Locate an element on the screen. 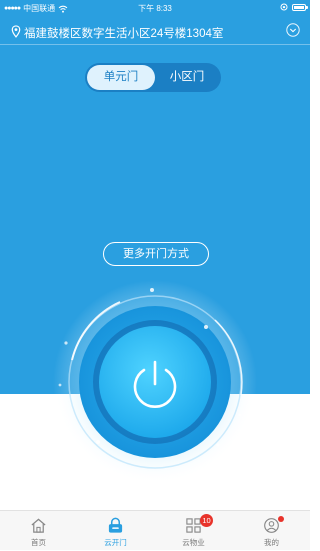  tab-mine-label: 我的 is located at coordinates (271, 542).